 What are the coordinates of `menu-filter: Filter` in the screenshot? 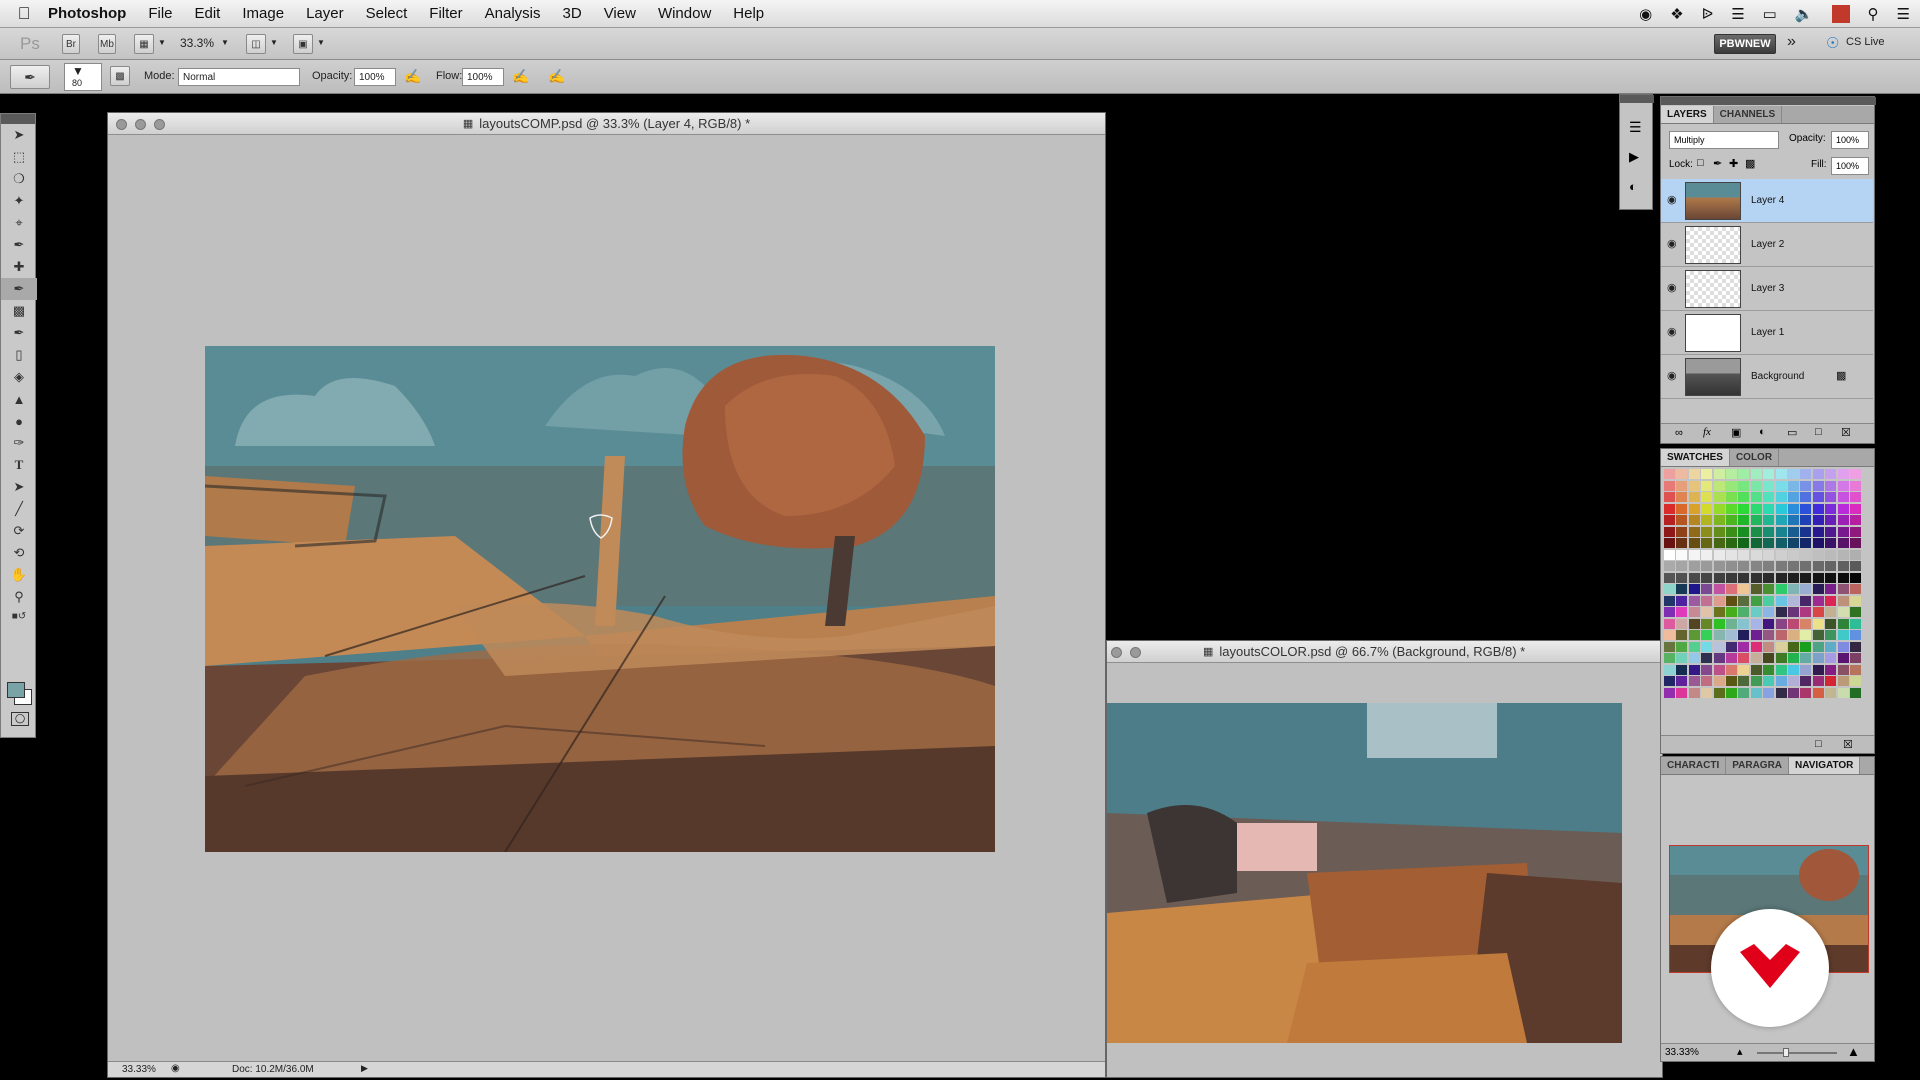 It's located at (445, 13).